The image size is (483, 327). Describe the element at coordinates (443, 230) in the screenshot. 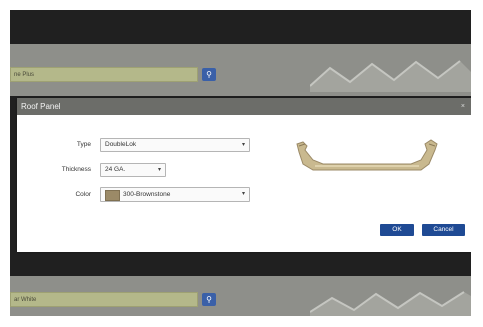

I see `cancel-button: Cancel` at that location.